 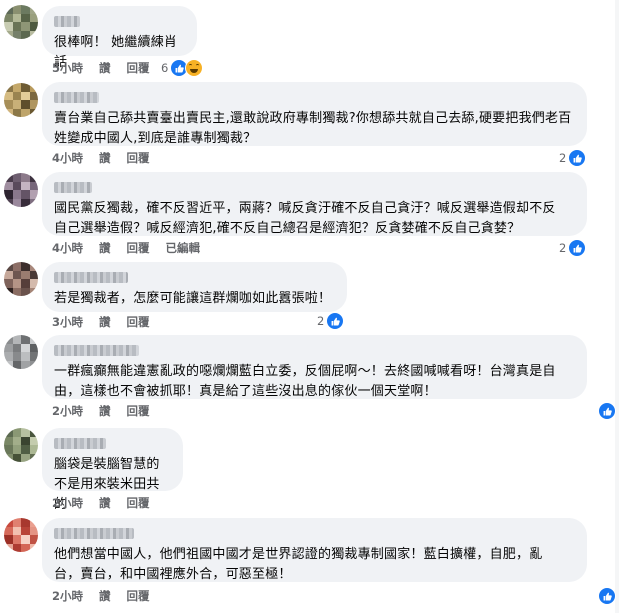 I want to click on comment-text: 若是獨裁者，怎麼可能讓這群爛咖如此囂張啦！, so click(x=193, y=298).